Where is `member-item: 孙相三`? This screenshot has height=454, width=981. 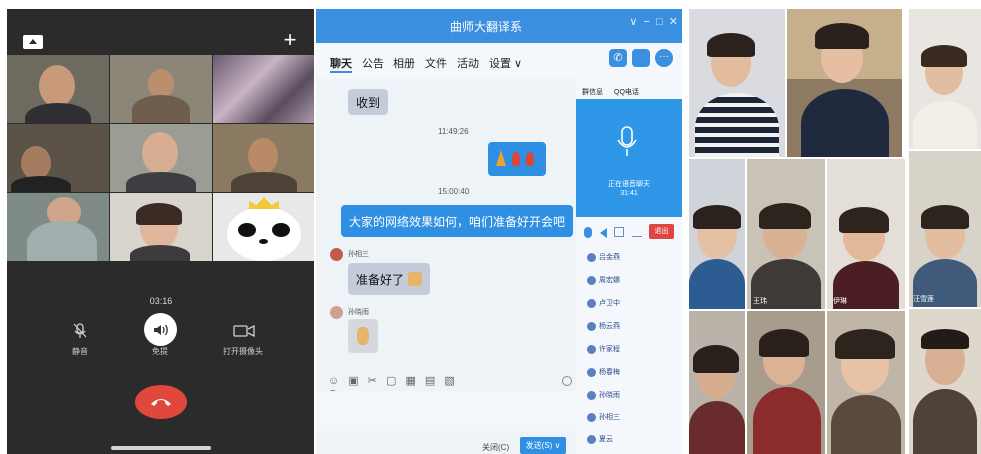
member-item: 孙相三 is located at coordinates (603, 417).